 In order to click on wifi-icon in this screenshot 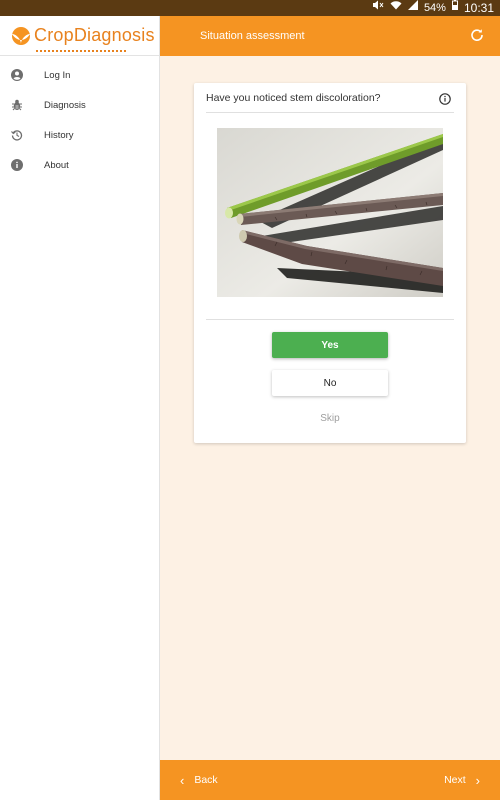, I will do `click(396, 8)`.